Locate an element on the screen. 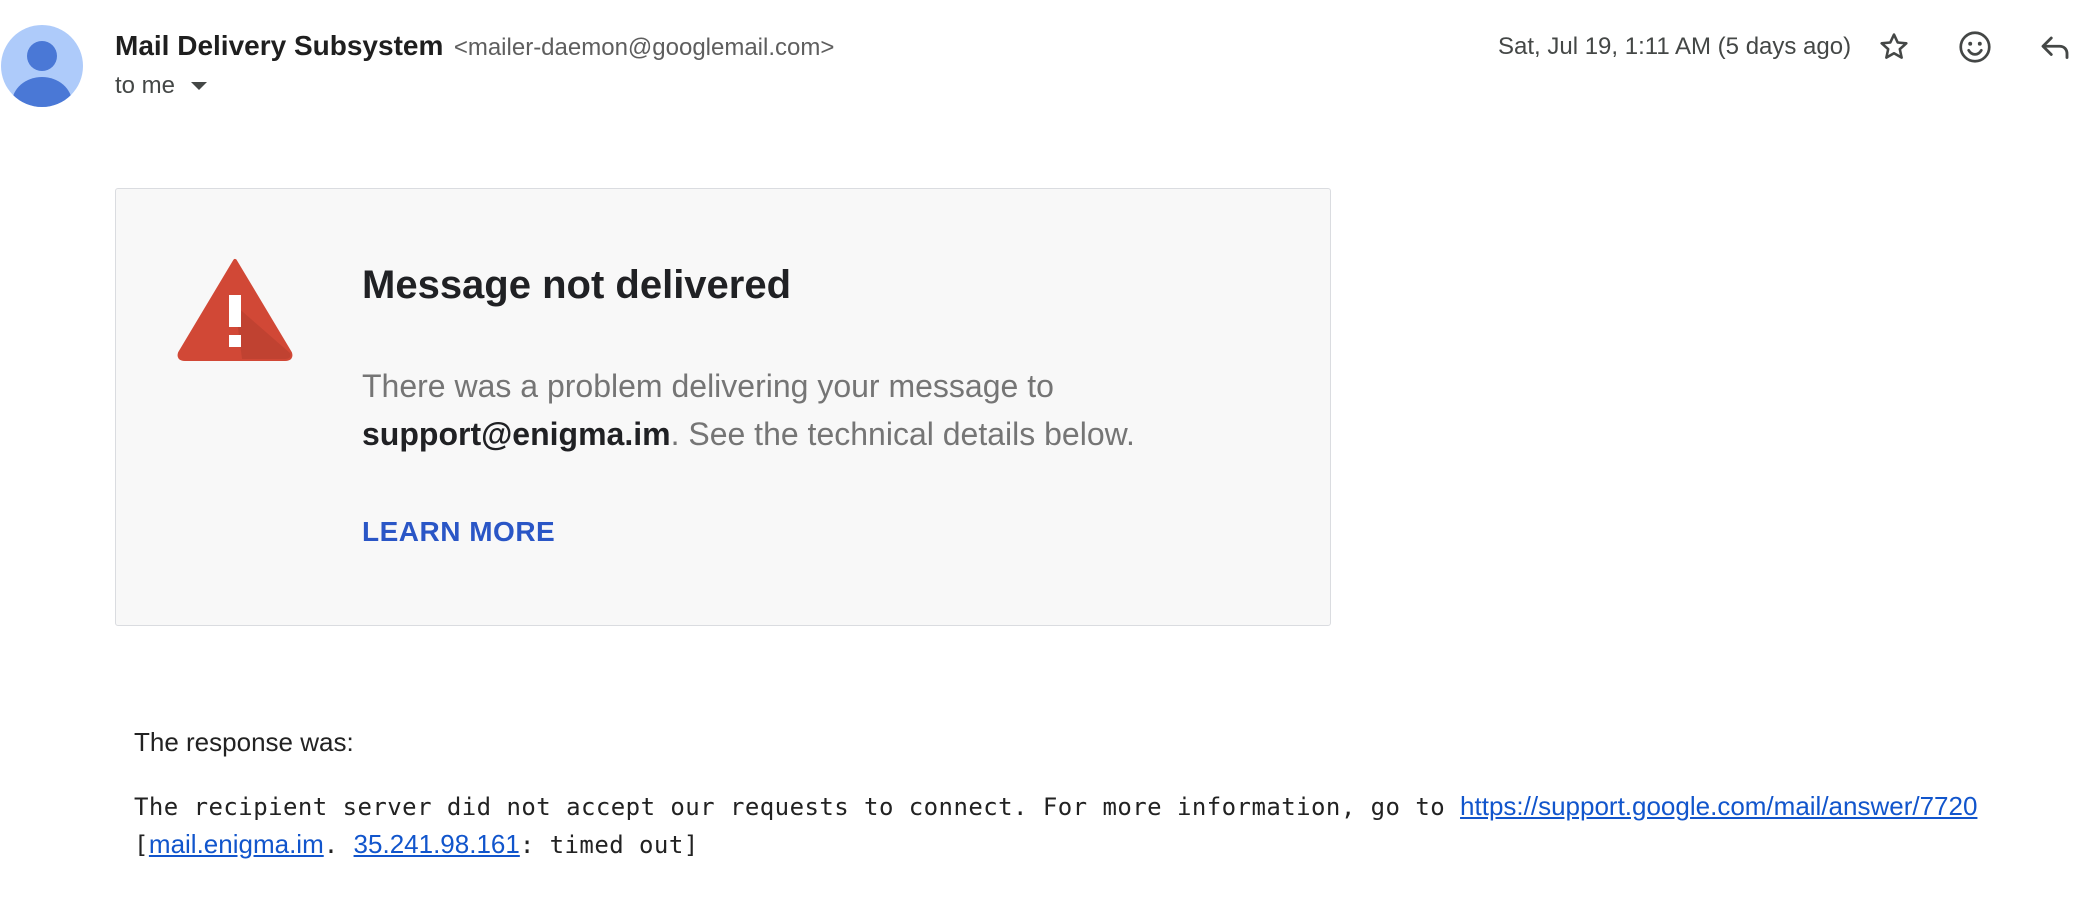  sender-name: Mail Delivery Subsystem is located at coordinates (279, 45).